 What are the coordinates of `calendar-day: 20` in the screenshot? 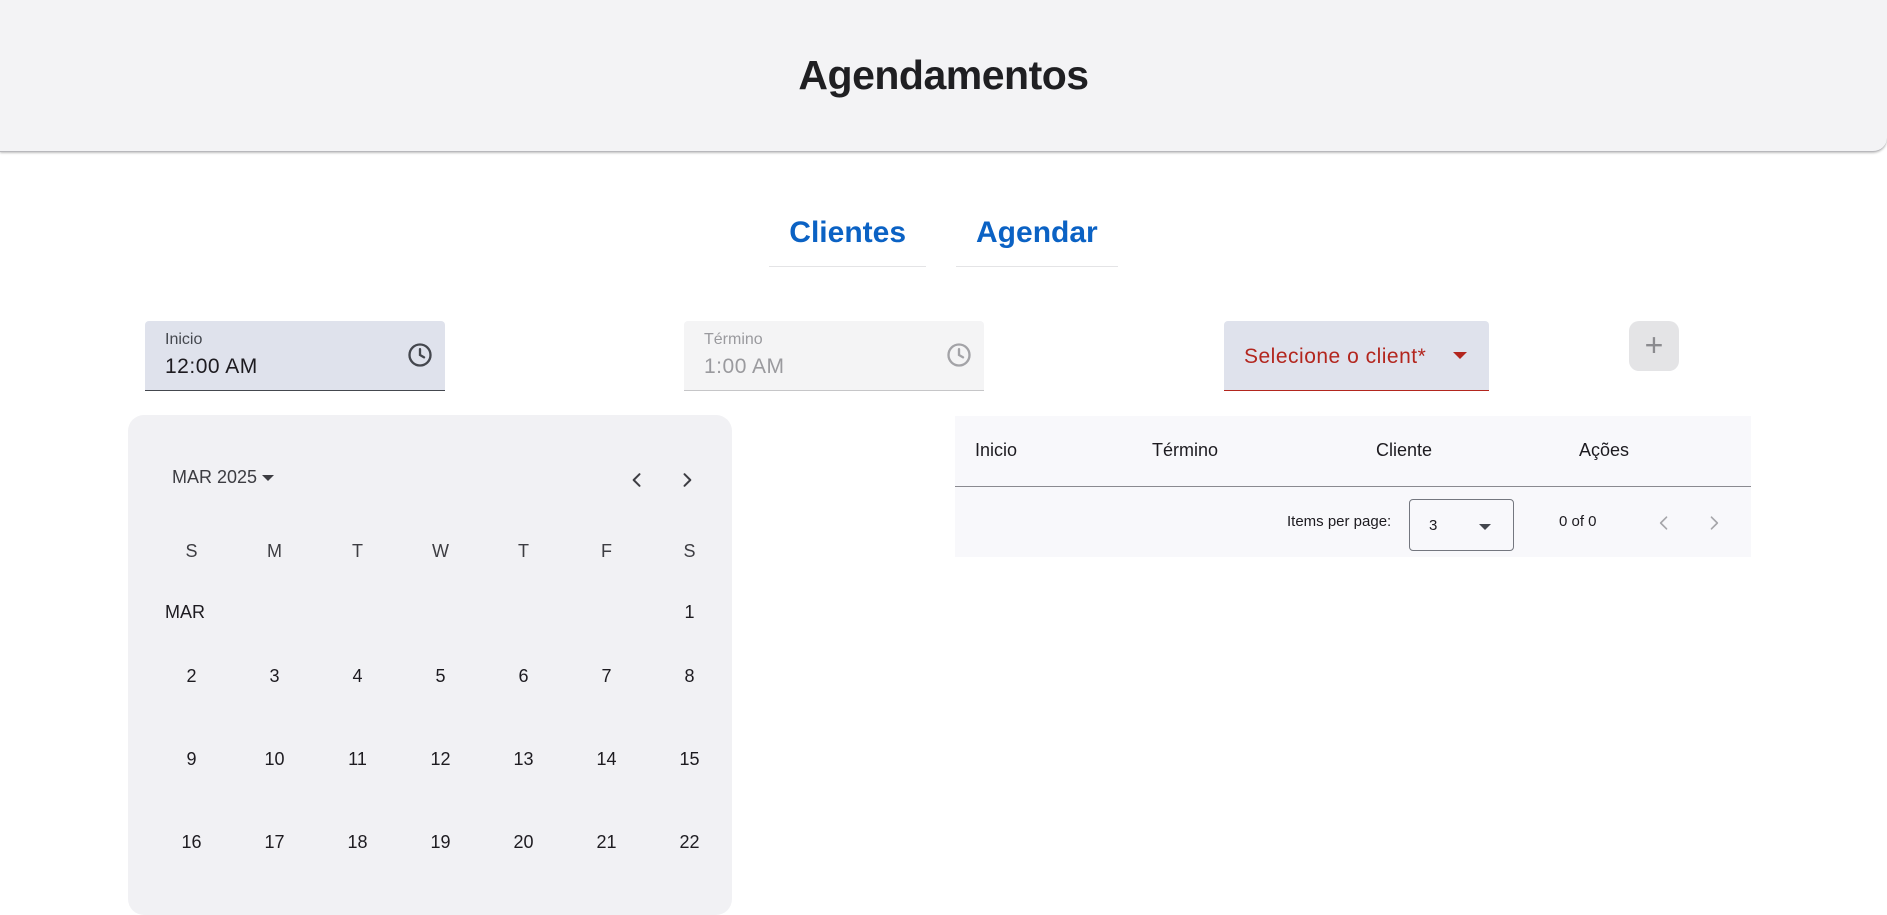 It's located at (523, 842).